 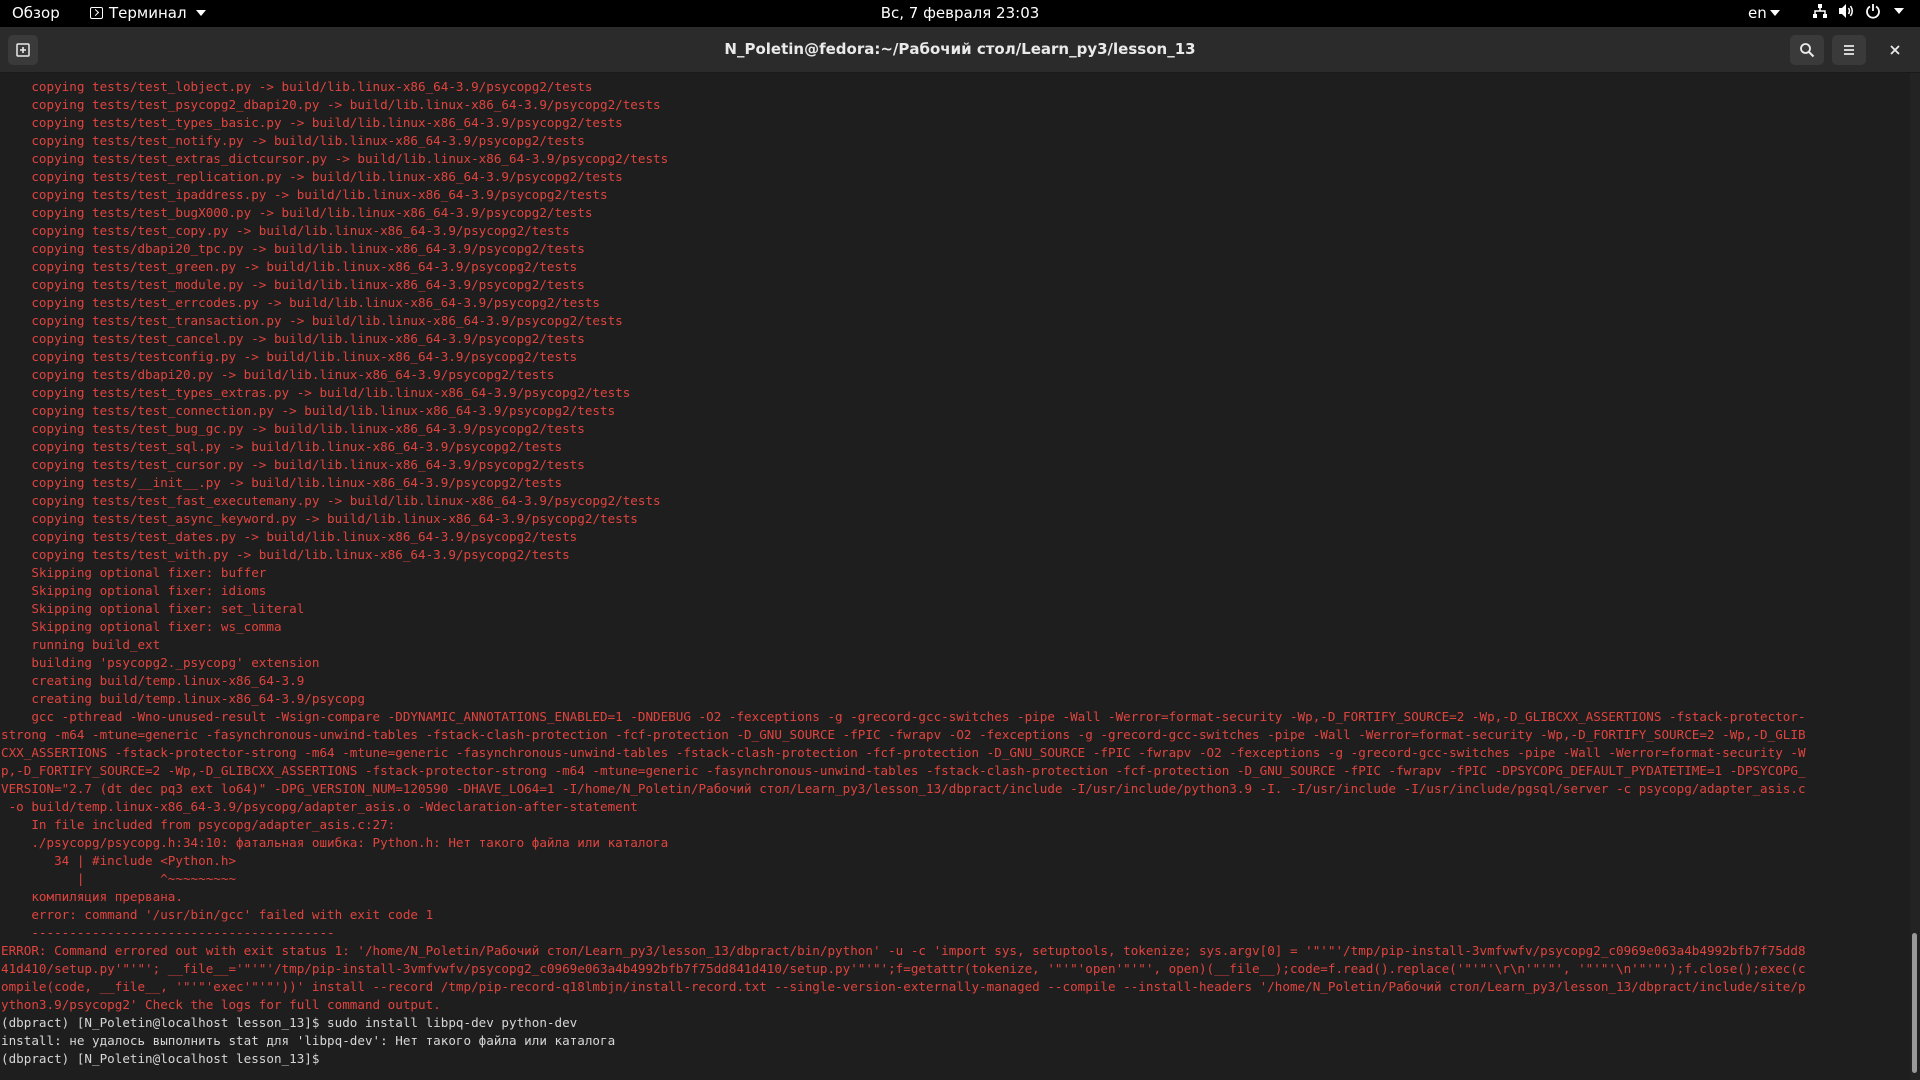 I want to click on menu-button, so click(x=1849, y=50).